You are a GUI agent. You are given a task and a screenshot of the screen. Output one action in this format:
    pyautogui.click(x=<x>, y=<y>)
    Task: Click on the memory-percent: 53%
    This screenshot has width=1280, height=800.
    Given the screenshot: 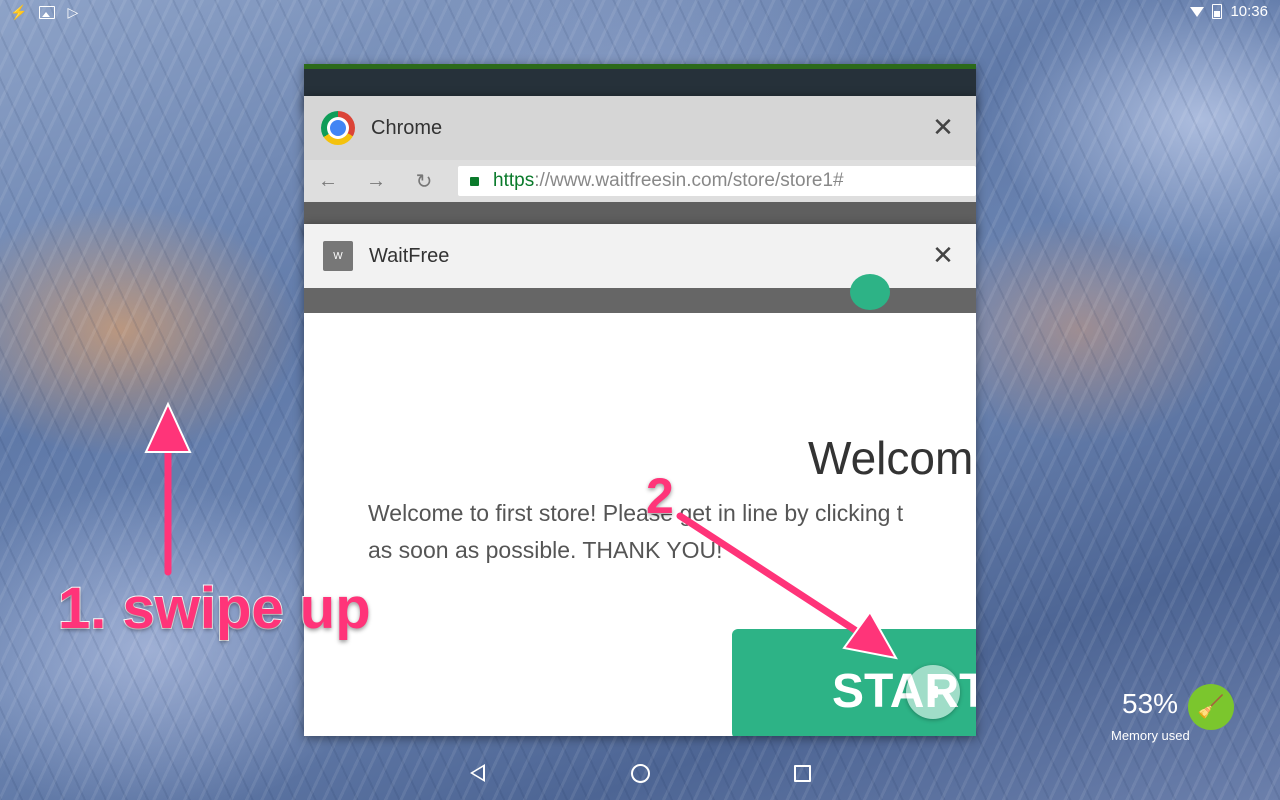 What is the action you would take?
    pyautogui.click(x=1150, y=703)
    